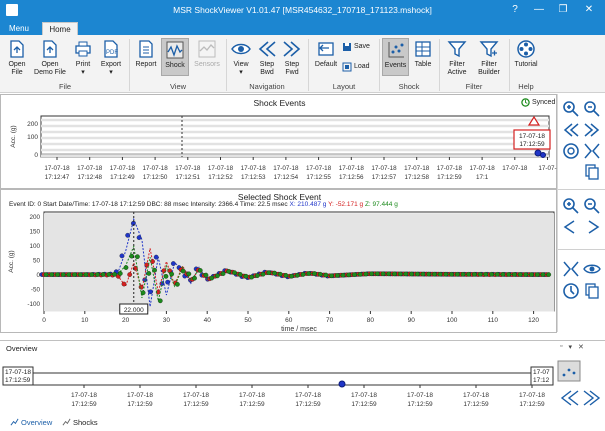 The width and height of the screenshot is (605, 431). I want to click on print-button: Print ▾, so click(83, 58).